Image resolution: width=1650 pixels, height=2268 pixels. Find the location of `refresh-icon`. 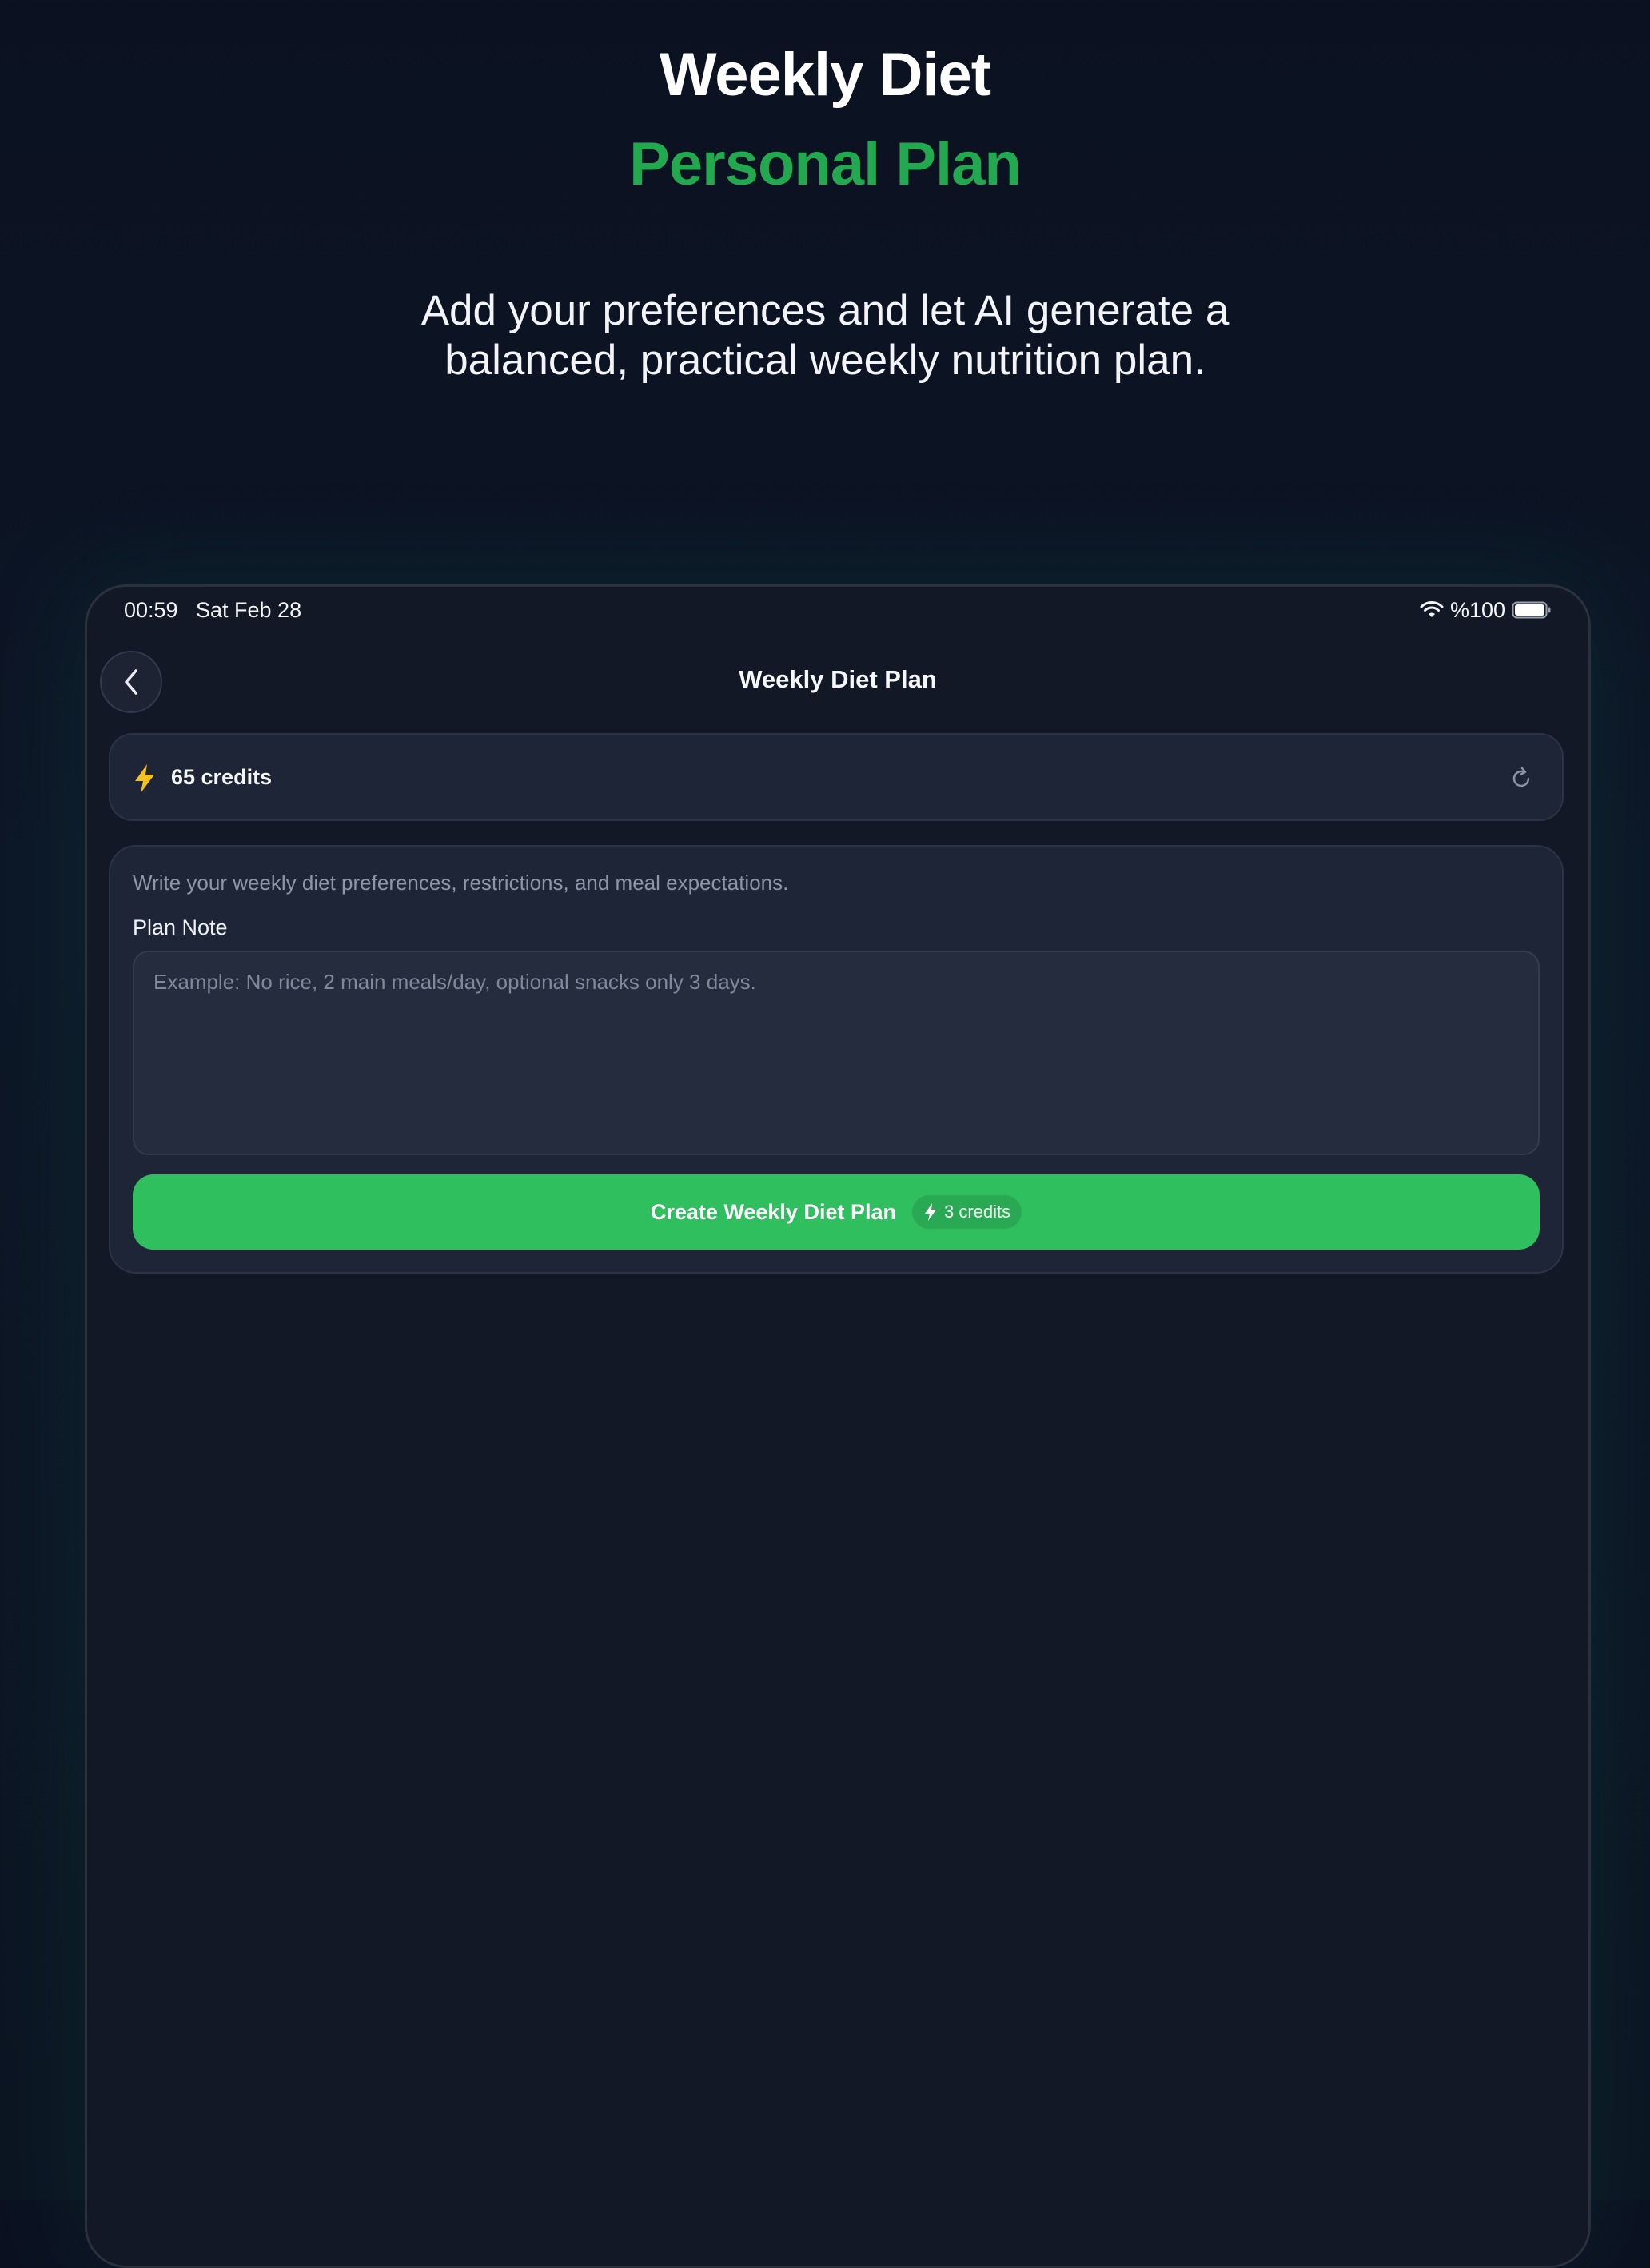

refresh-icon is located at coordinates (1521, 777).